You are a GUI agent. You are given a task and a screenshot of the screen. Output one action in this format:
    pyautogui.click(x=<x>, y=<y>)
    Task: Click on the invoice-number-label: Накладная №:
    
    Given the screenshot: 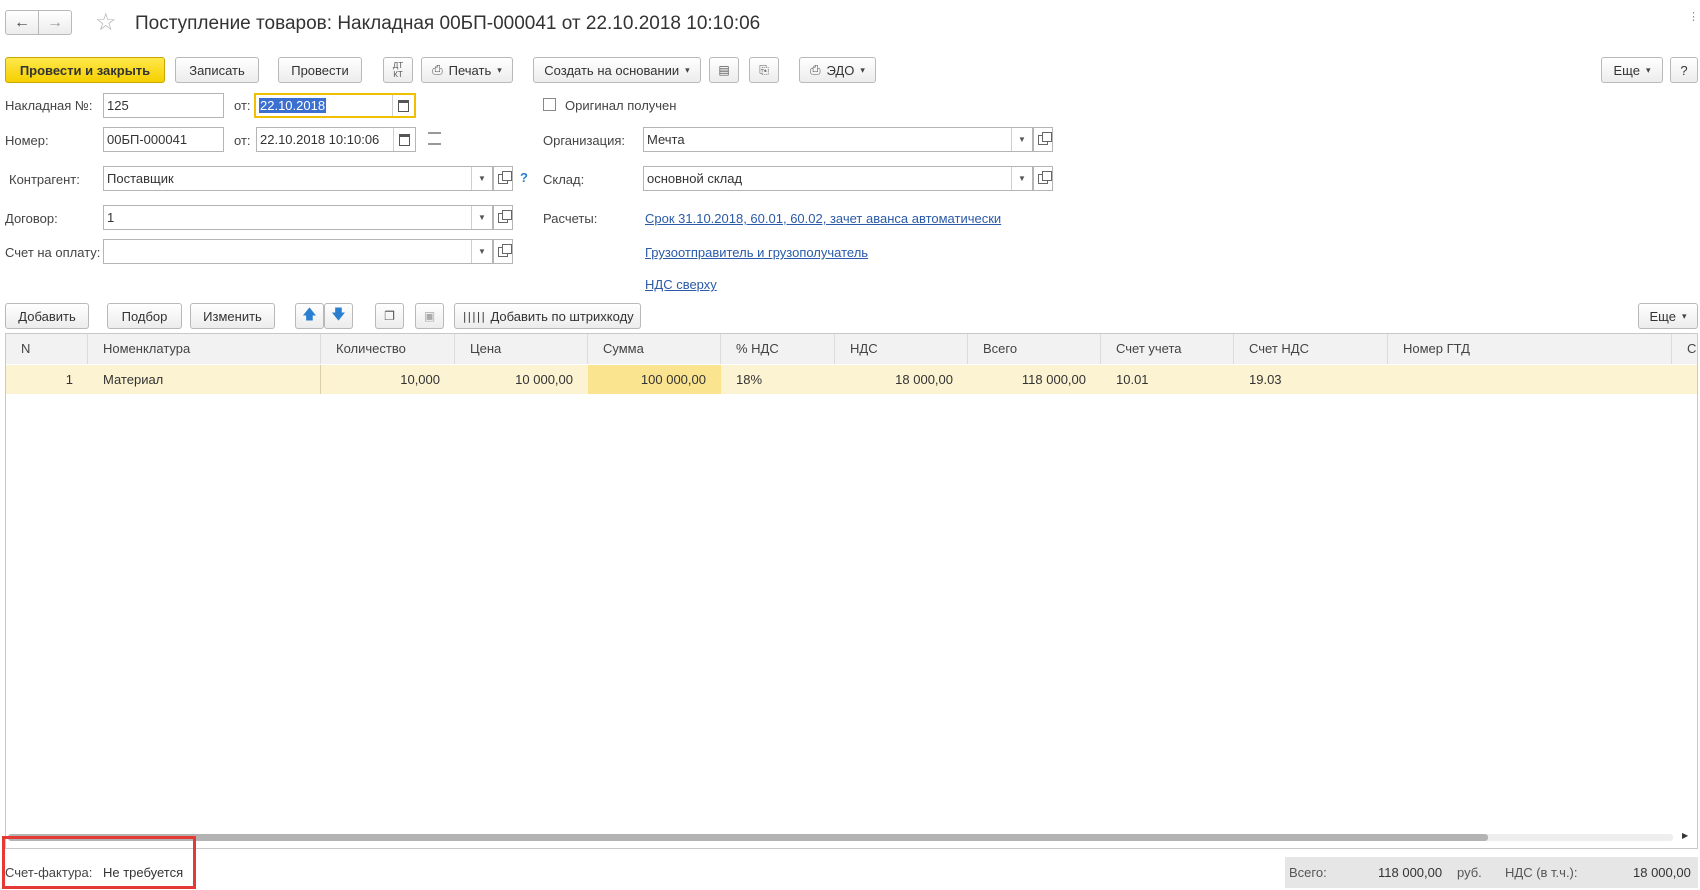 What is the action you would take?
    pyautogui.click(x=49, y=105)
    